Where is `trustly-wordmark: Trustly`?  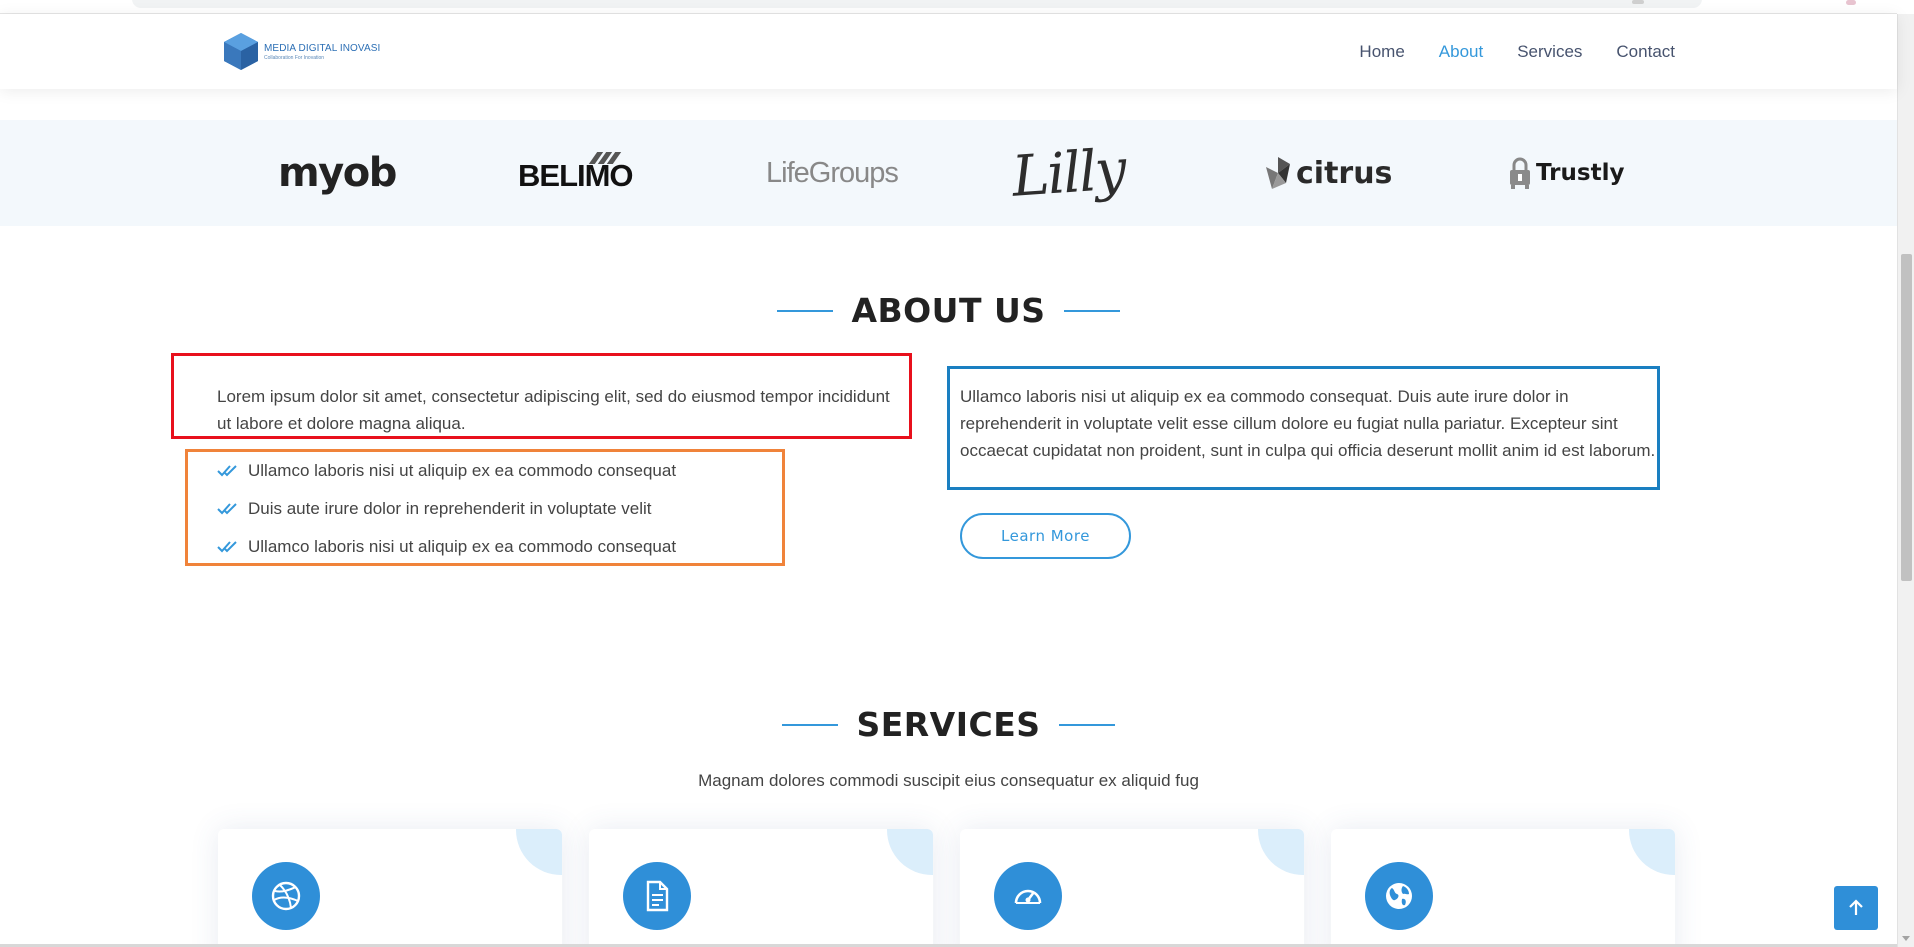
trustly-wordmark: Trustly is located at coordinates (1580, 173).